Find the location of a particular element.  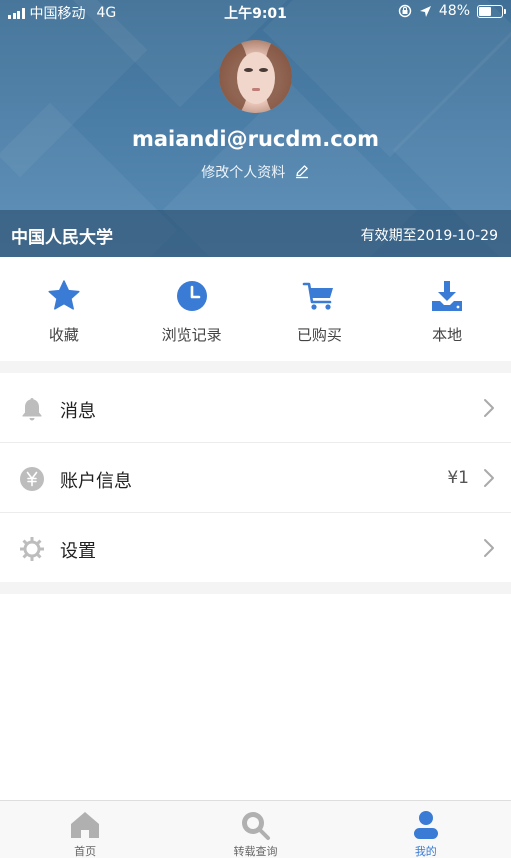

local-label: 本地 is located at coordinates (447, 335).